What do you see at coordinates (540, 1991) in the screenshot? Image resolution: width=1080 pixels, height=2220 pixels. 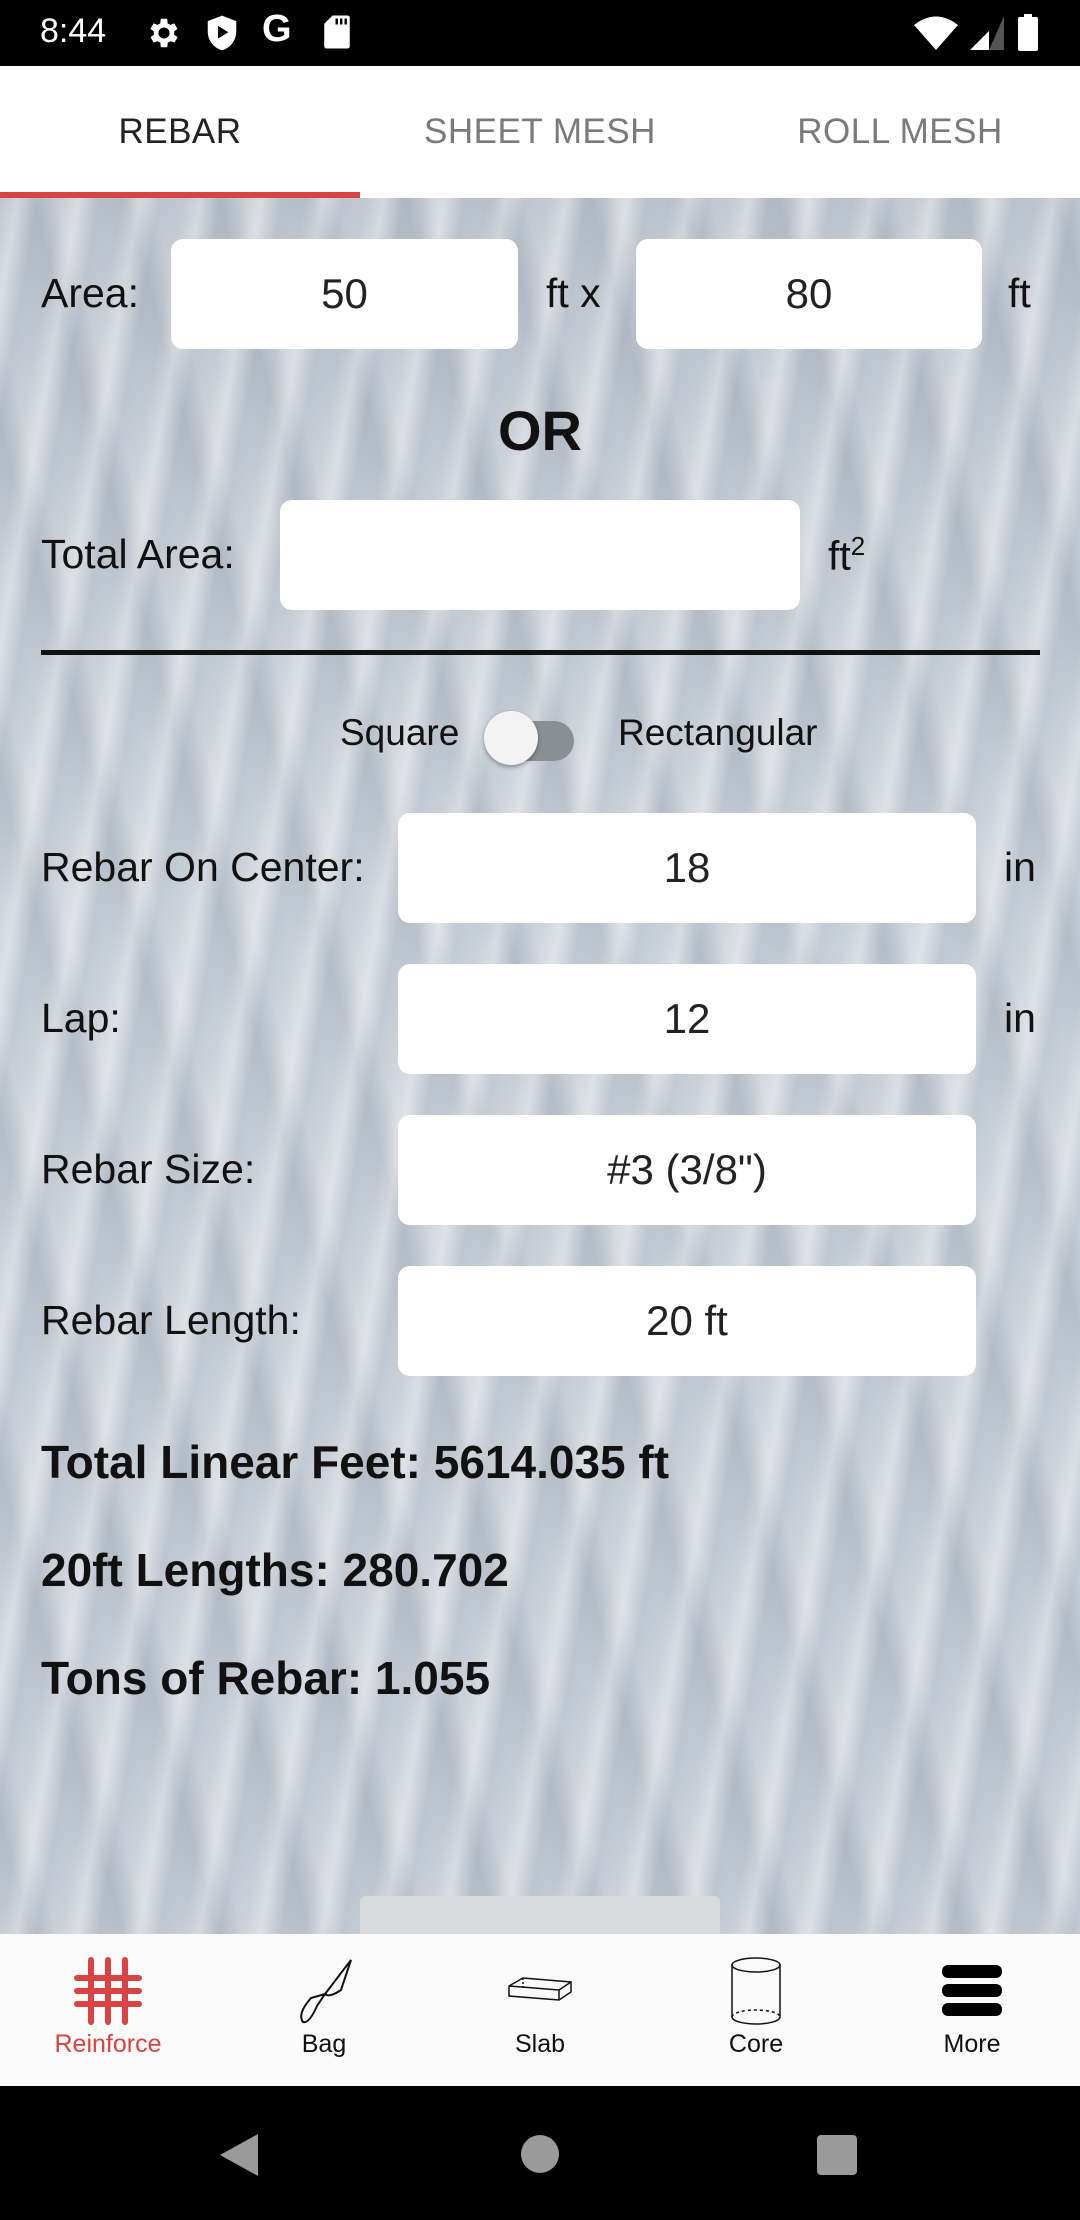 I see `slab-icon` at bounding box center [540, 1991].